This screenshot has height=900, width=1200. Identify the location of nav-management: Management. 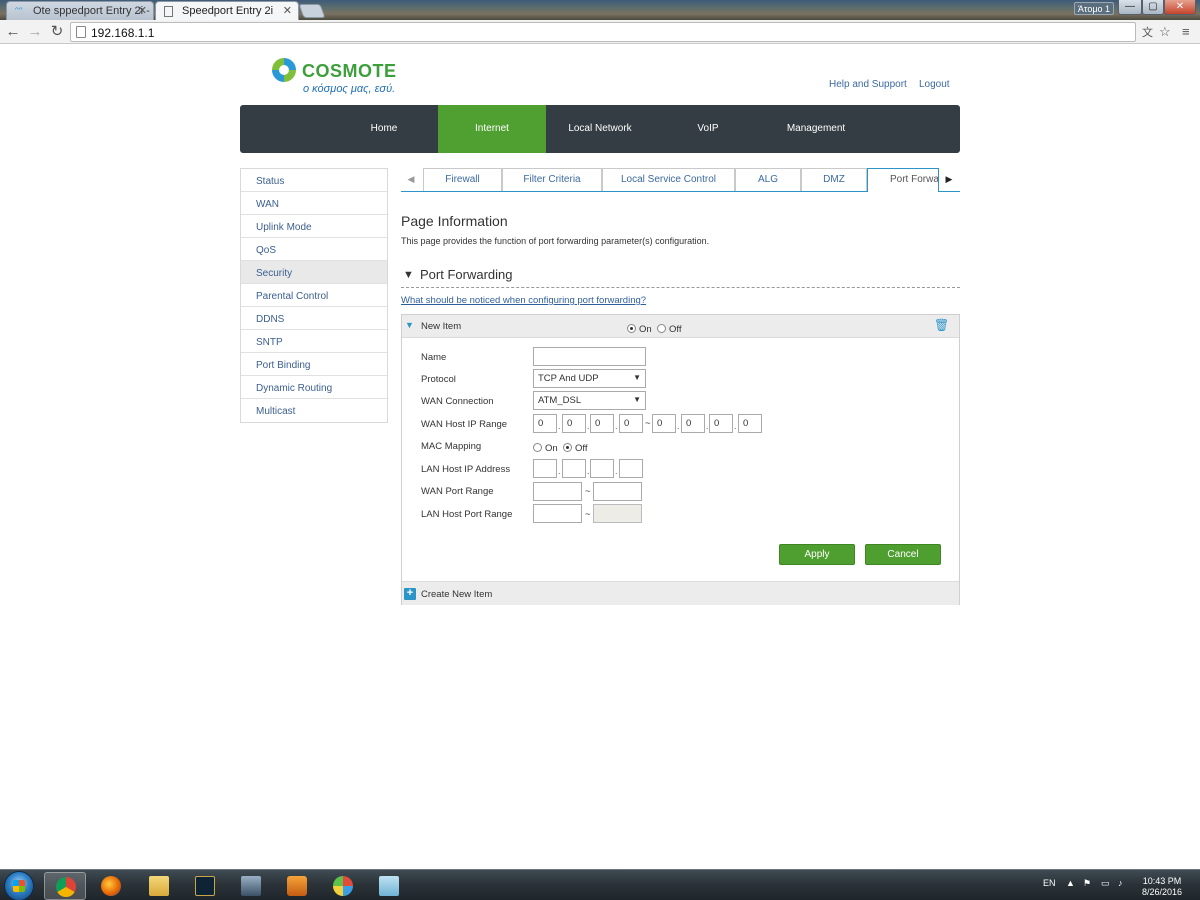
(816, 129).